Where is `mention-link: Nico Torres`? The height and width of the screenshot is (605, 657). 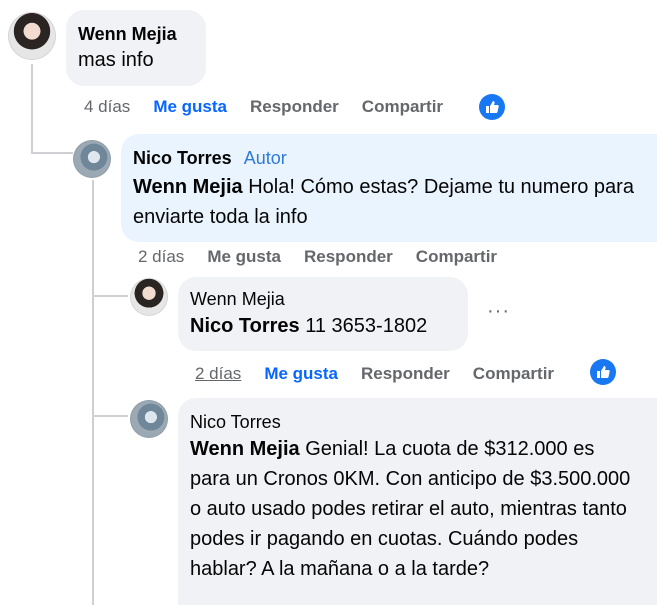
mention-link: Nico Torres is located at coordinates (245, 326).